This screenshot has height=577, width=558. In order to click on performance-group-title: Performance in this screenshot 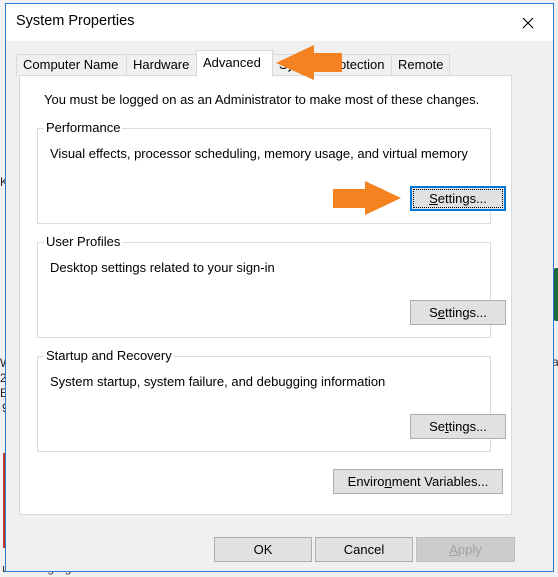, I will do `click(83, 127)`.